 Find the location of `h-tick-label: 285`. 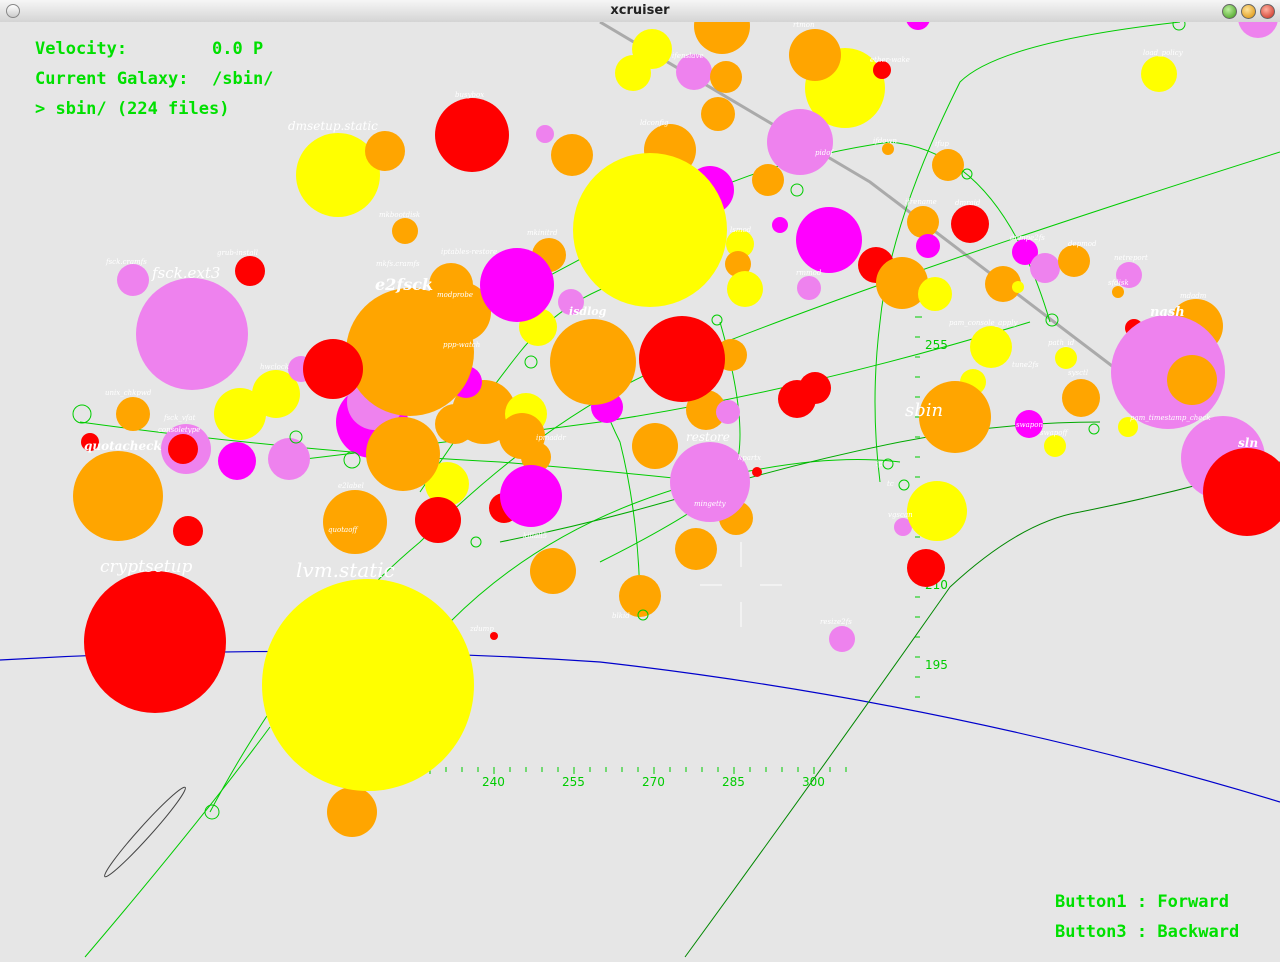

h-tick-label: 285 is located at coordinates (733, 782).